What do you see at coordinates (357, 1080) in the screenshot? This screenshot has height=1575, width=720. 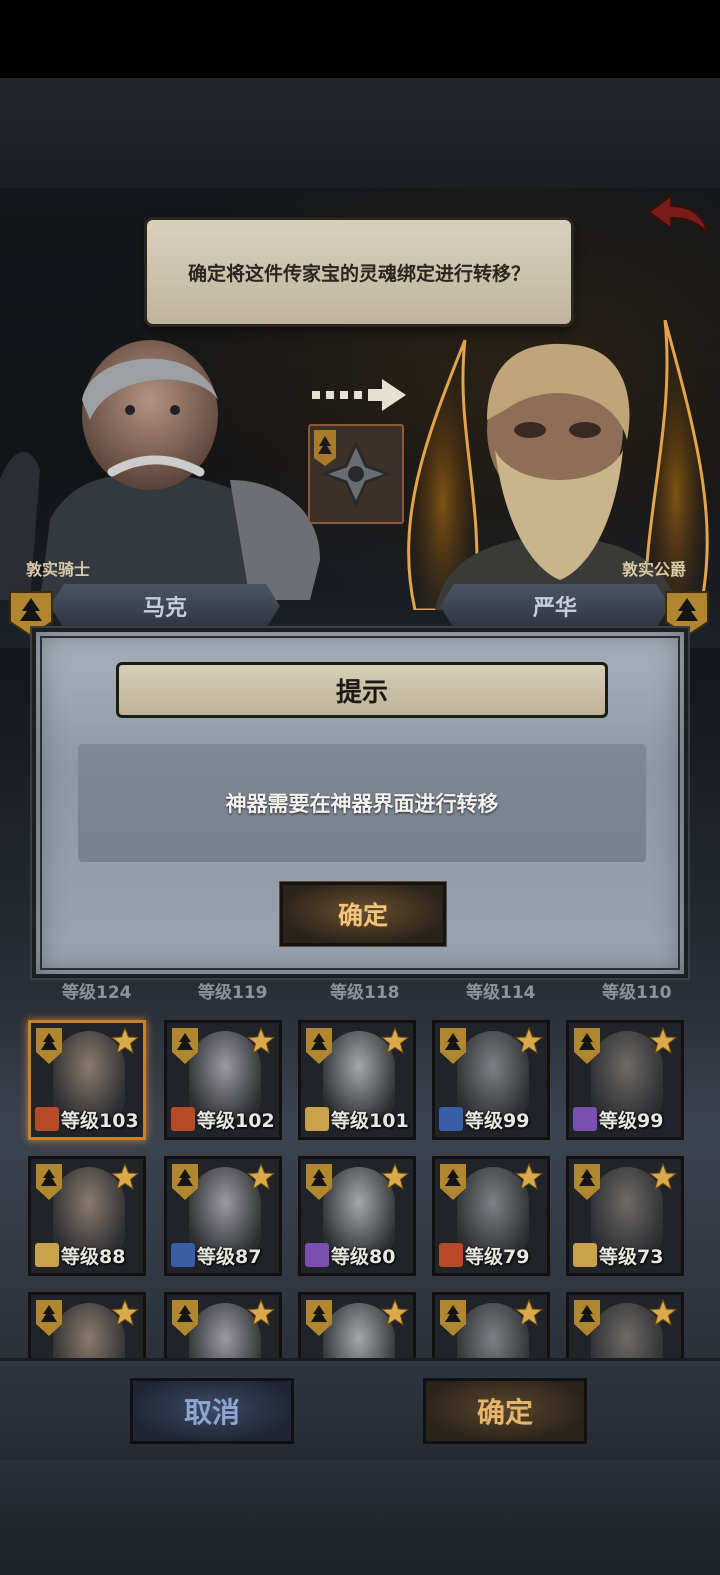 I see `hero-card: 等级101` at bounding box center [357, 1080].